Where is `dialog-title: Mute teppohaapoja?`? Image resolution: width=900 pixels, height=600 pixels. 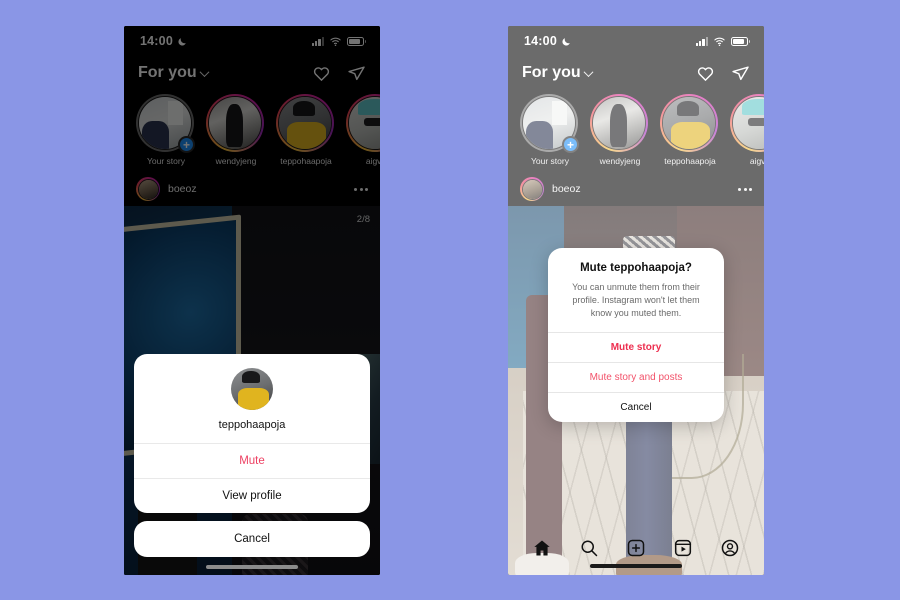
dialog-title: Mute teppohaapoja? is located at coordinates (636, 268).